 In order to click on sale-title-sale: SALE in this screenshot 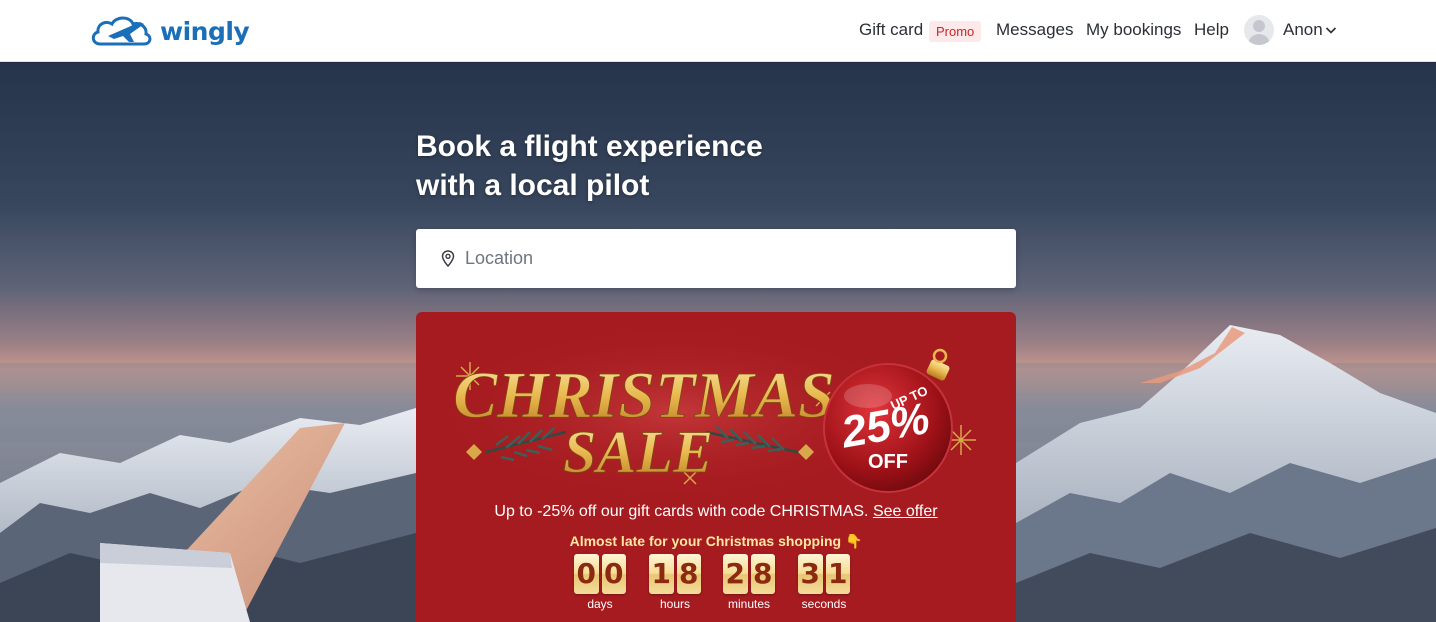, I will do `click(638, 452)`.